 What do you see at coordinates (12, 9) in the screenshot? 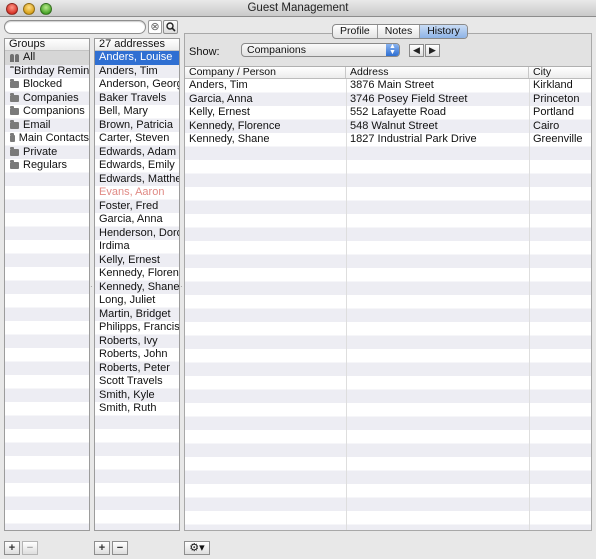
I see `close-window-button` at bounding box center [12, 9].